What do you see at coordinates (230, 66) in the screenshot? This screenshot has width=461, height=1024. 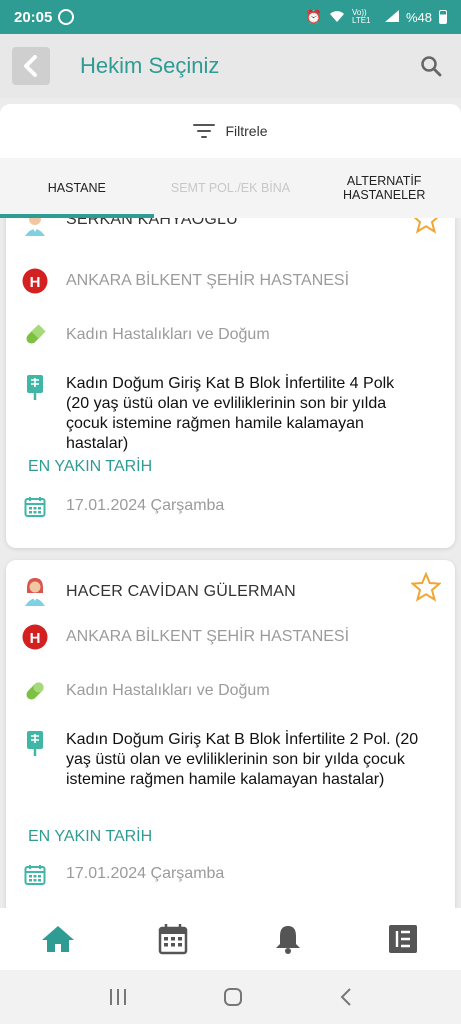 I see `app-header: Hekim Seçiniz` at bounding box center [230, 66].